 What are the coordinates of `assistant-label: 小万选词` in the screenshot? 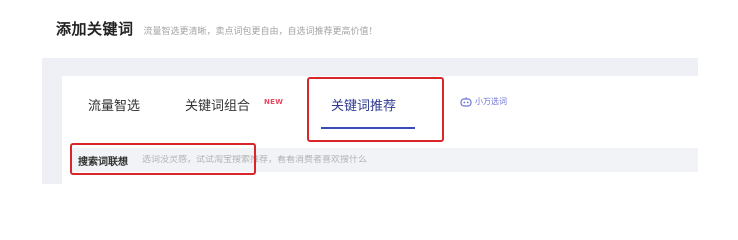 It's located at (491, 101).